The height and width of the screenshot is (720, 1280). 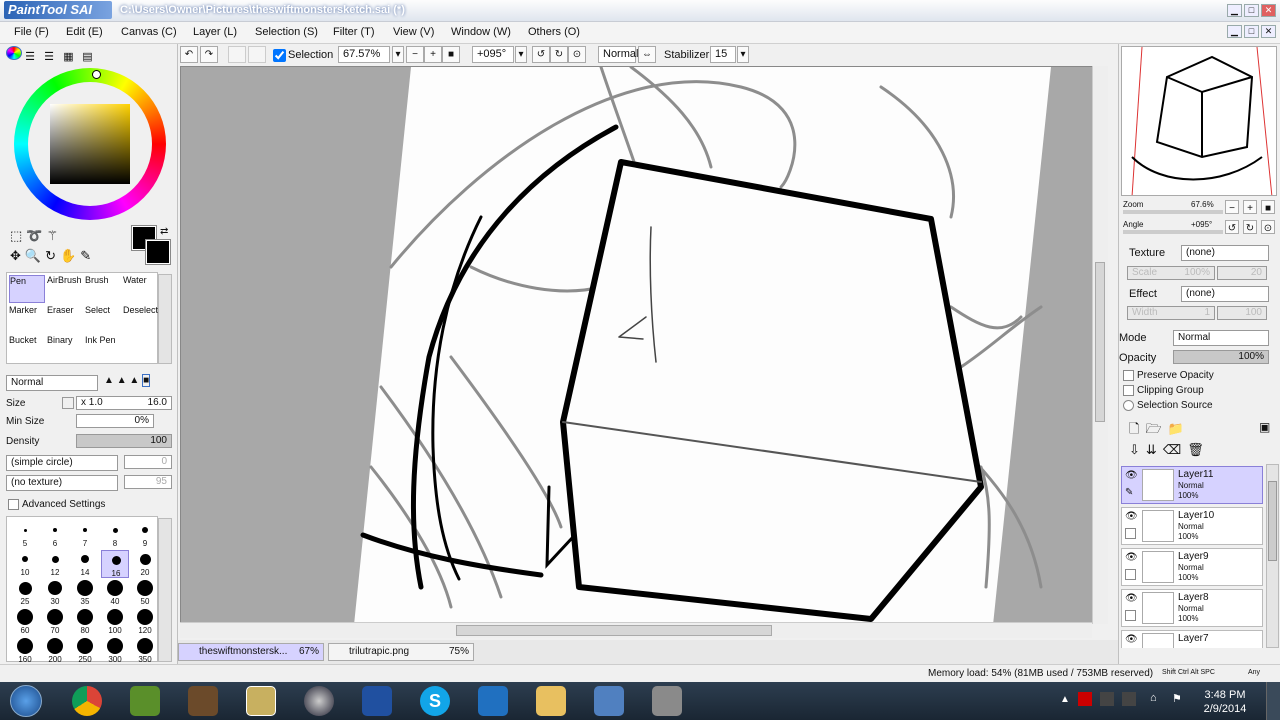 I want to click on density-slider: 100, so click(x=124, y=441).